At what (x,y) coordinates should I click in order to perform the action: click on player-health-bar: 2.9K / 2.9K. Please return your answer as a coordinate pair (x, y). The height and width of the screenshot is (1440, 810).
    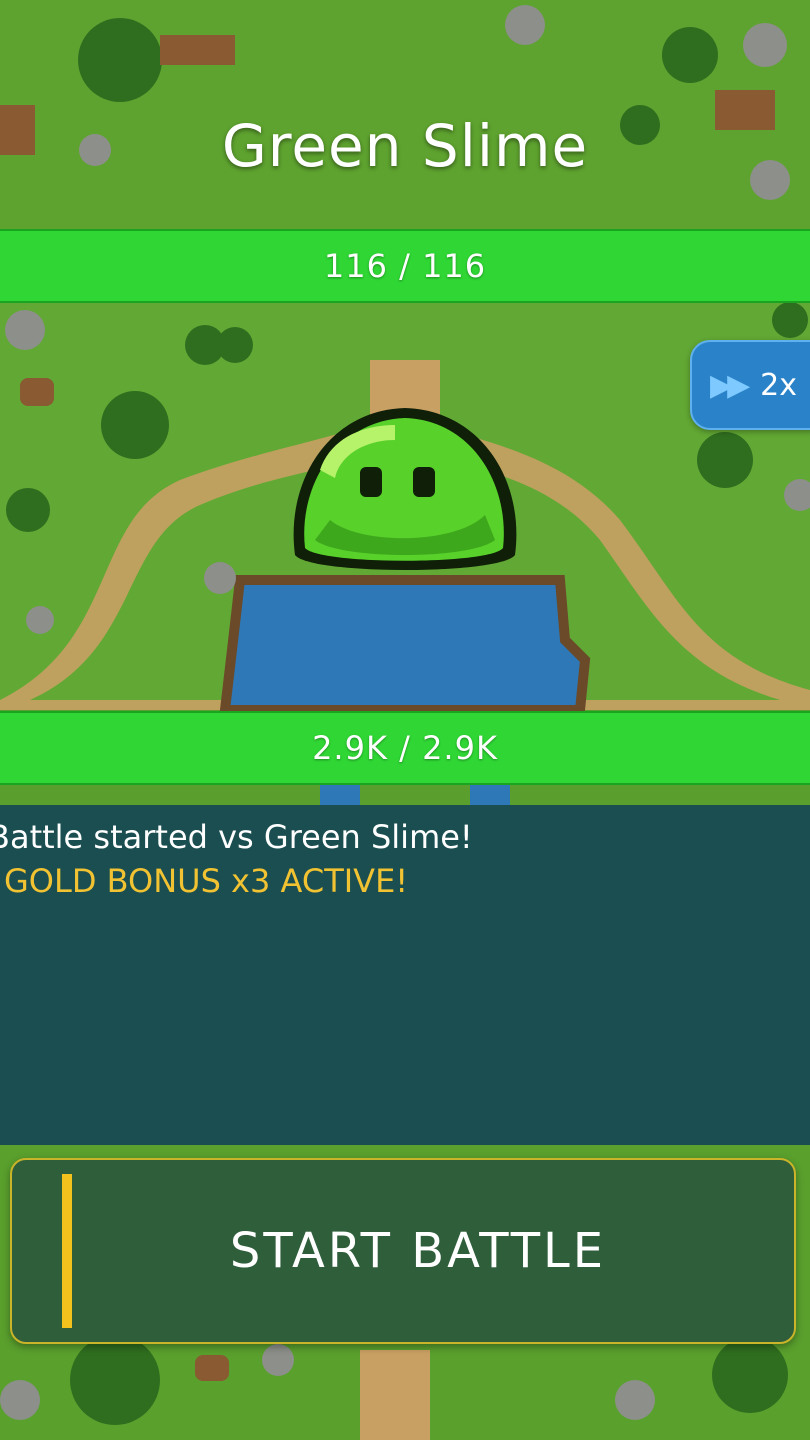
    Looking at the image, I should click on (405, 748).